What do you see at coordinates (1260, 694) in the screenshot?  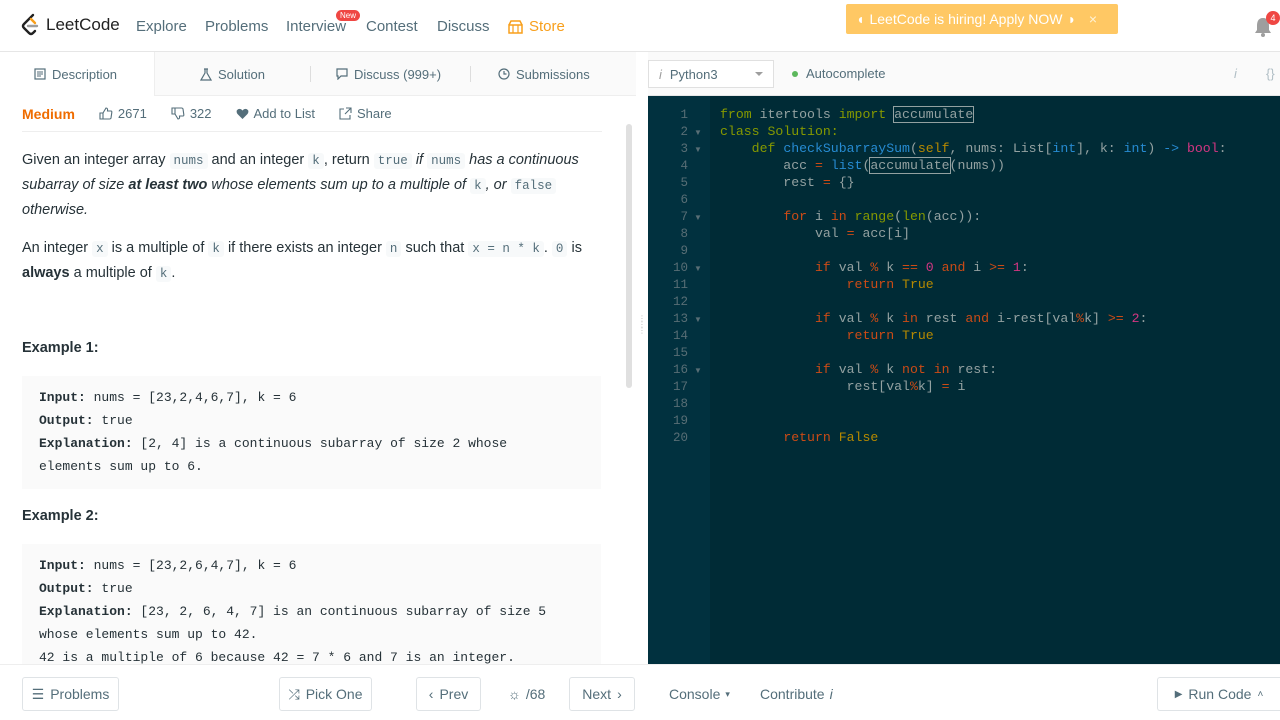 I see `chevron-up-icon: ˄` at bounding box center [1260, 694].